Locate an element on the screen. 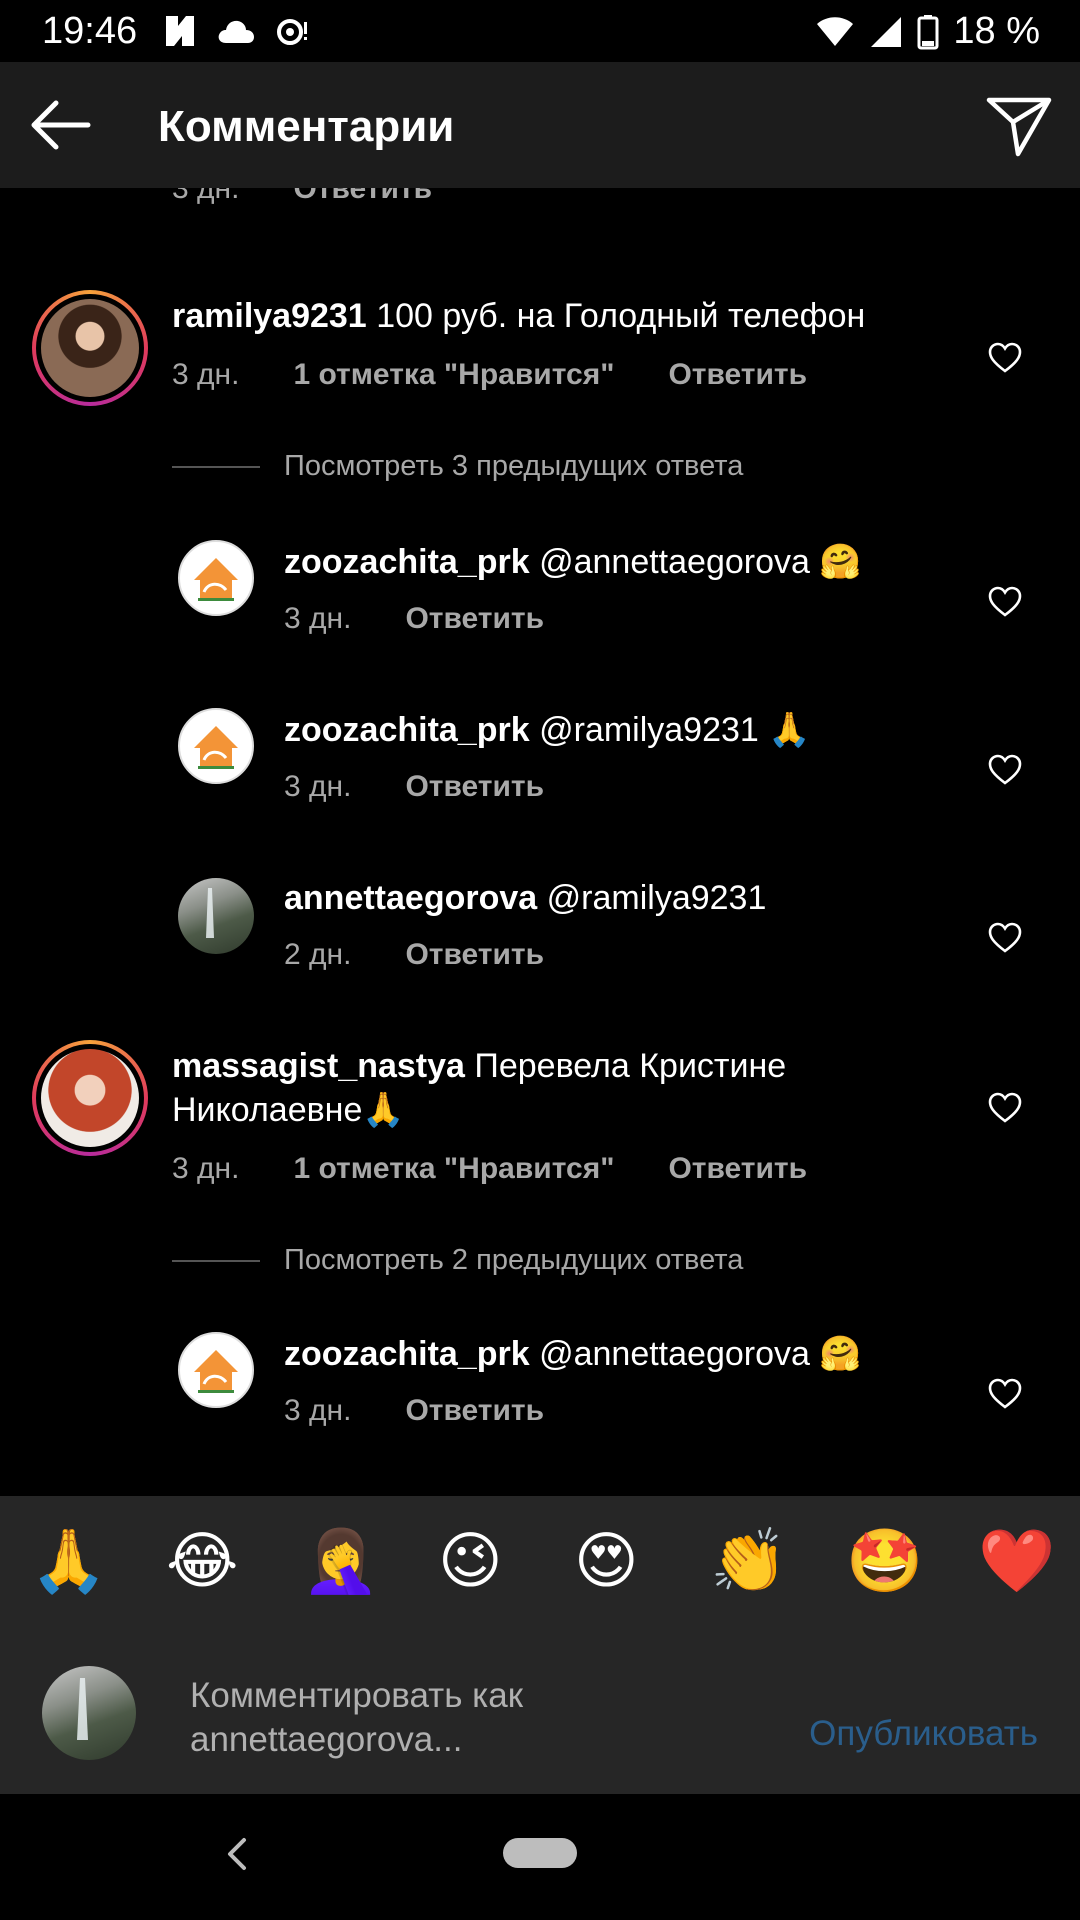 The width and height of the screenshot is (1080, 1920). emoji-wink-button: 😉 is located at coordinates (470, 1562).